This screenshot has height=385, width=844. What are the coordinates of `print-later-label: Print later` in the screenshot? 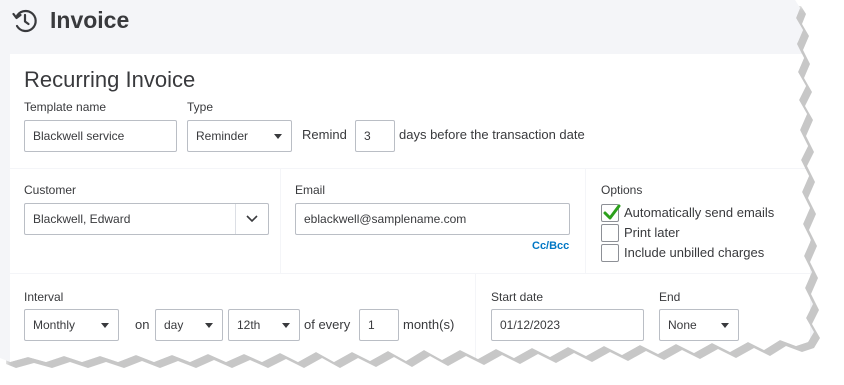 It's located at (652, 232).